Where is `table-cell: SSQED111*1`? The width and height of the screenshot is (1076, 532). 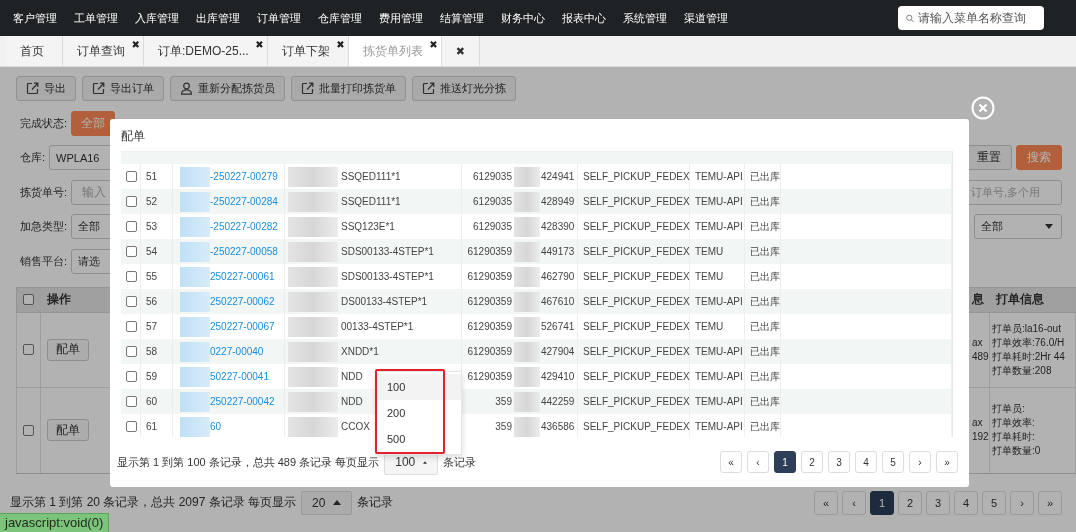 table-cell: SSQED111*1 is located at coordinates (371, 201).